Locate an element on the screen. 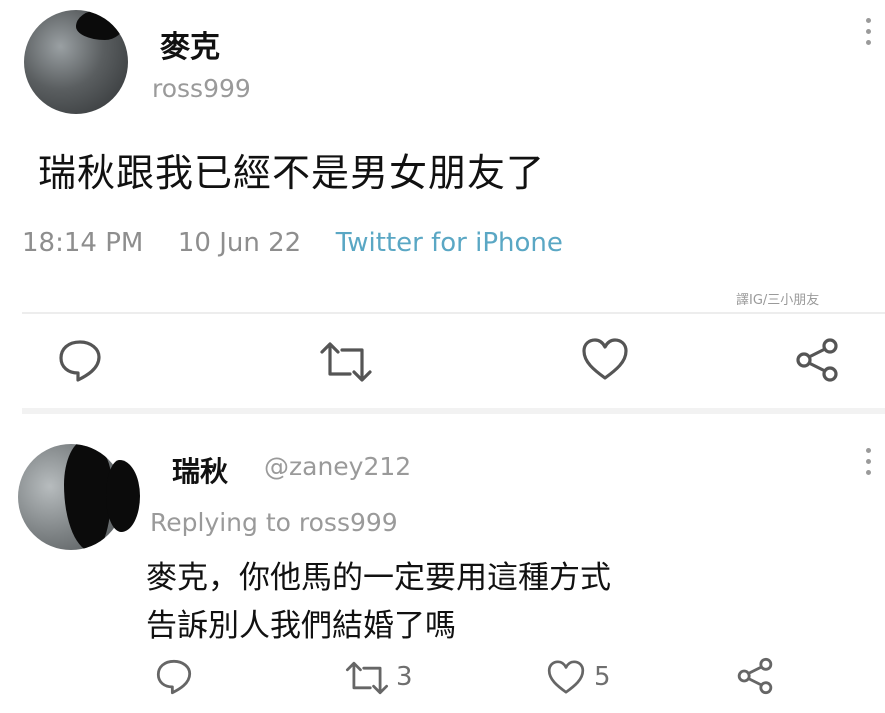  divider-top is located at coordinates (453, 313).